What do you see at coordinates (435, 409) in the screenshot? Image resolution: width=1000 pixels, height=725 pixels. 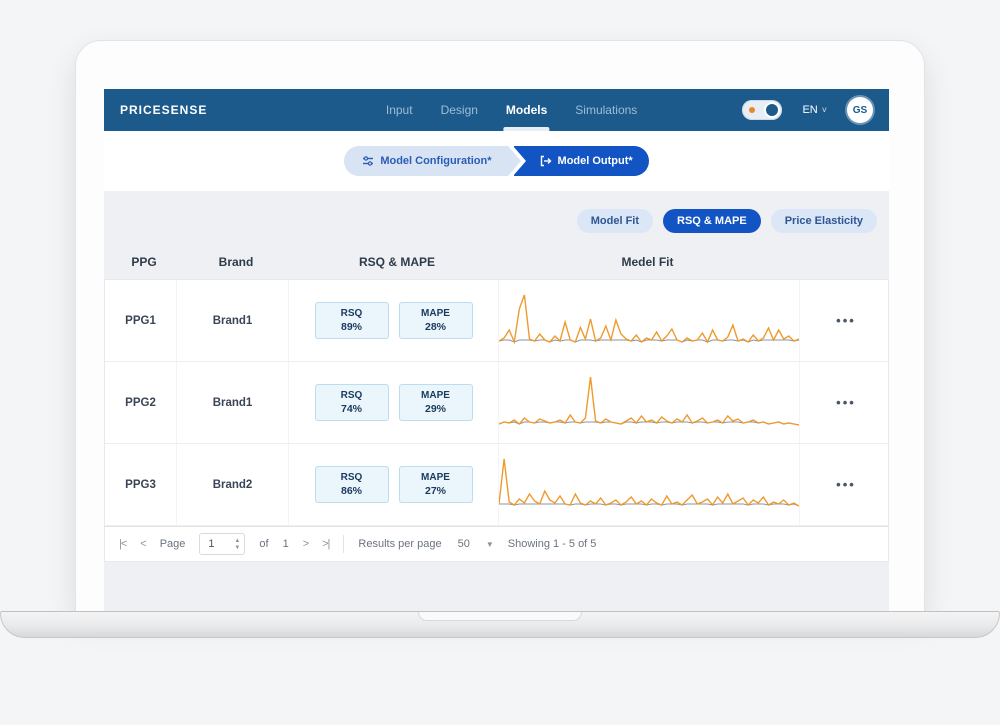 I see `mape-value: 29%` at bounding box center [435, 409].